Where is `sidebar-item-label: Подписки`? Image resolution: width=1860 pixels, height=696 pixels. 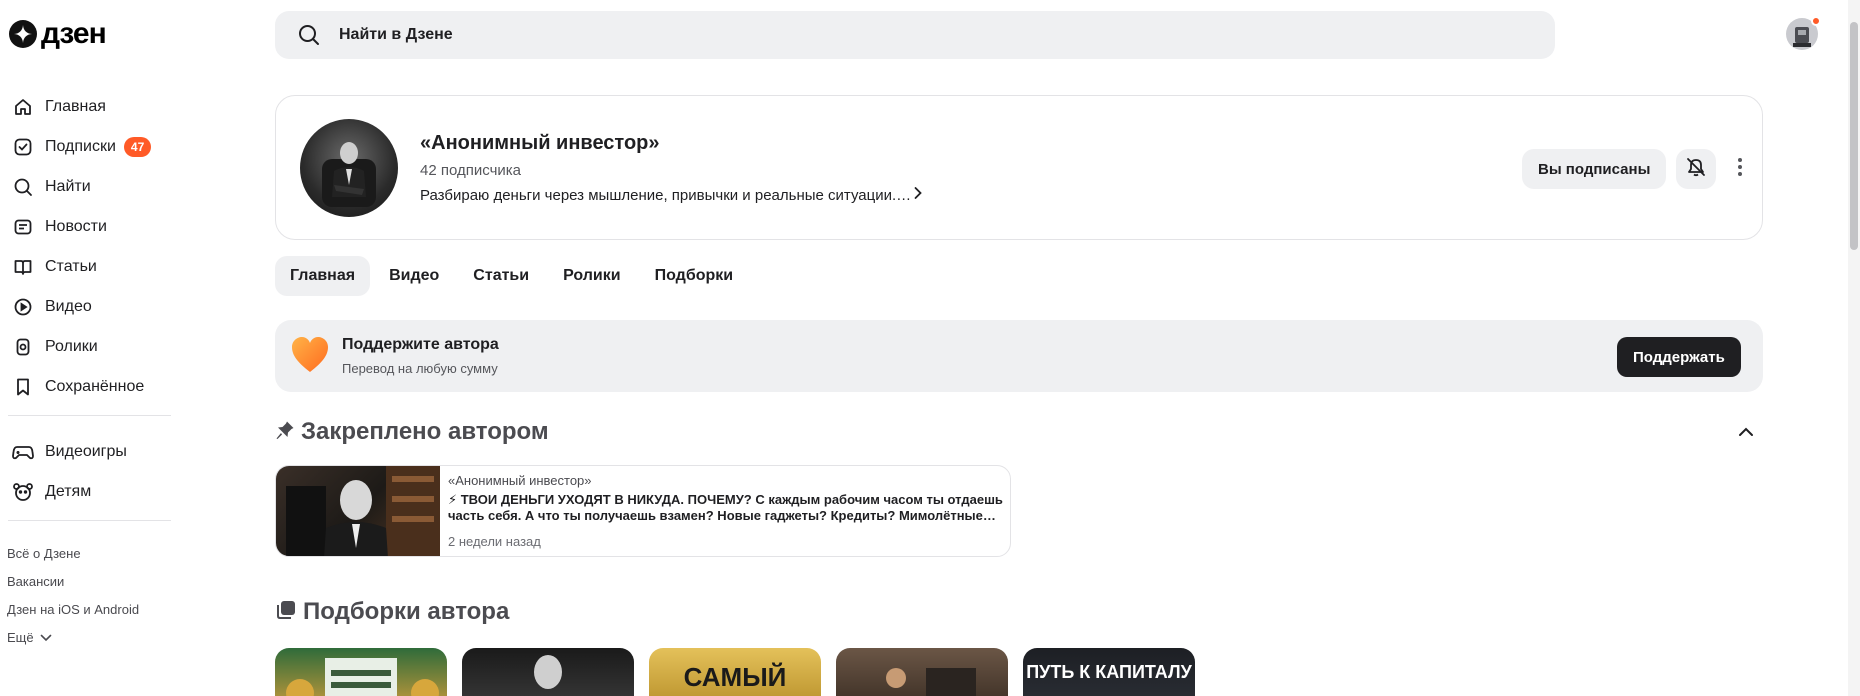 sidebar-item-label: Подписки is located at coordinates (80, 146).